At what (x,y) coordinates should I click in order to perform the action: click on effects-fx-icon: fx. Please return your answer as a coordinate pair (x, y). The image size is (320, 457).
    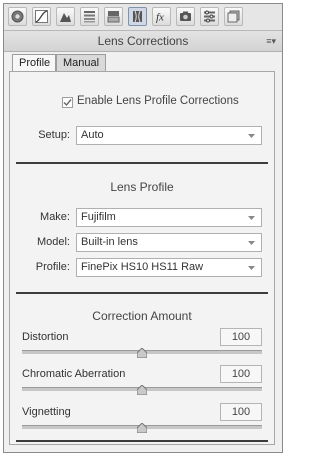
    Looking at the image, I should click on (161, 16).